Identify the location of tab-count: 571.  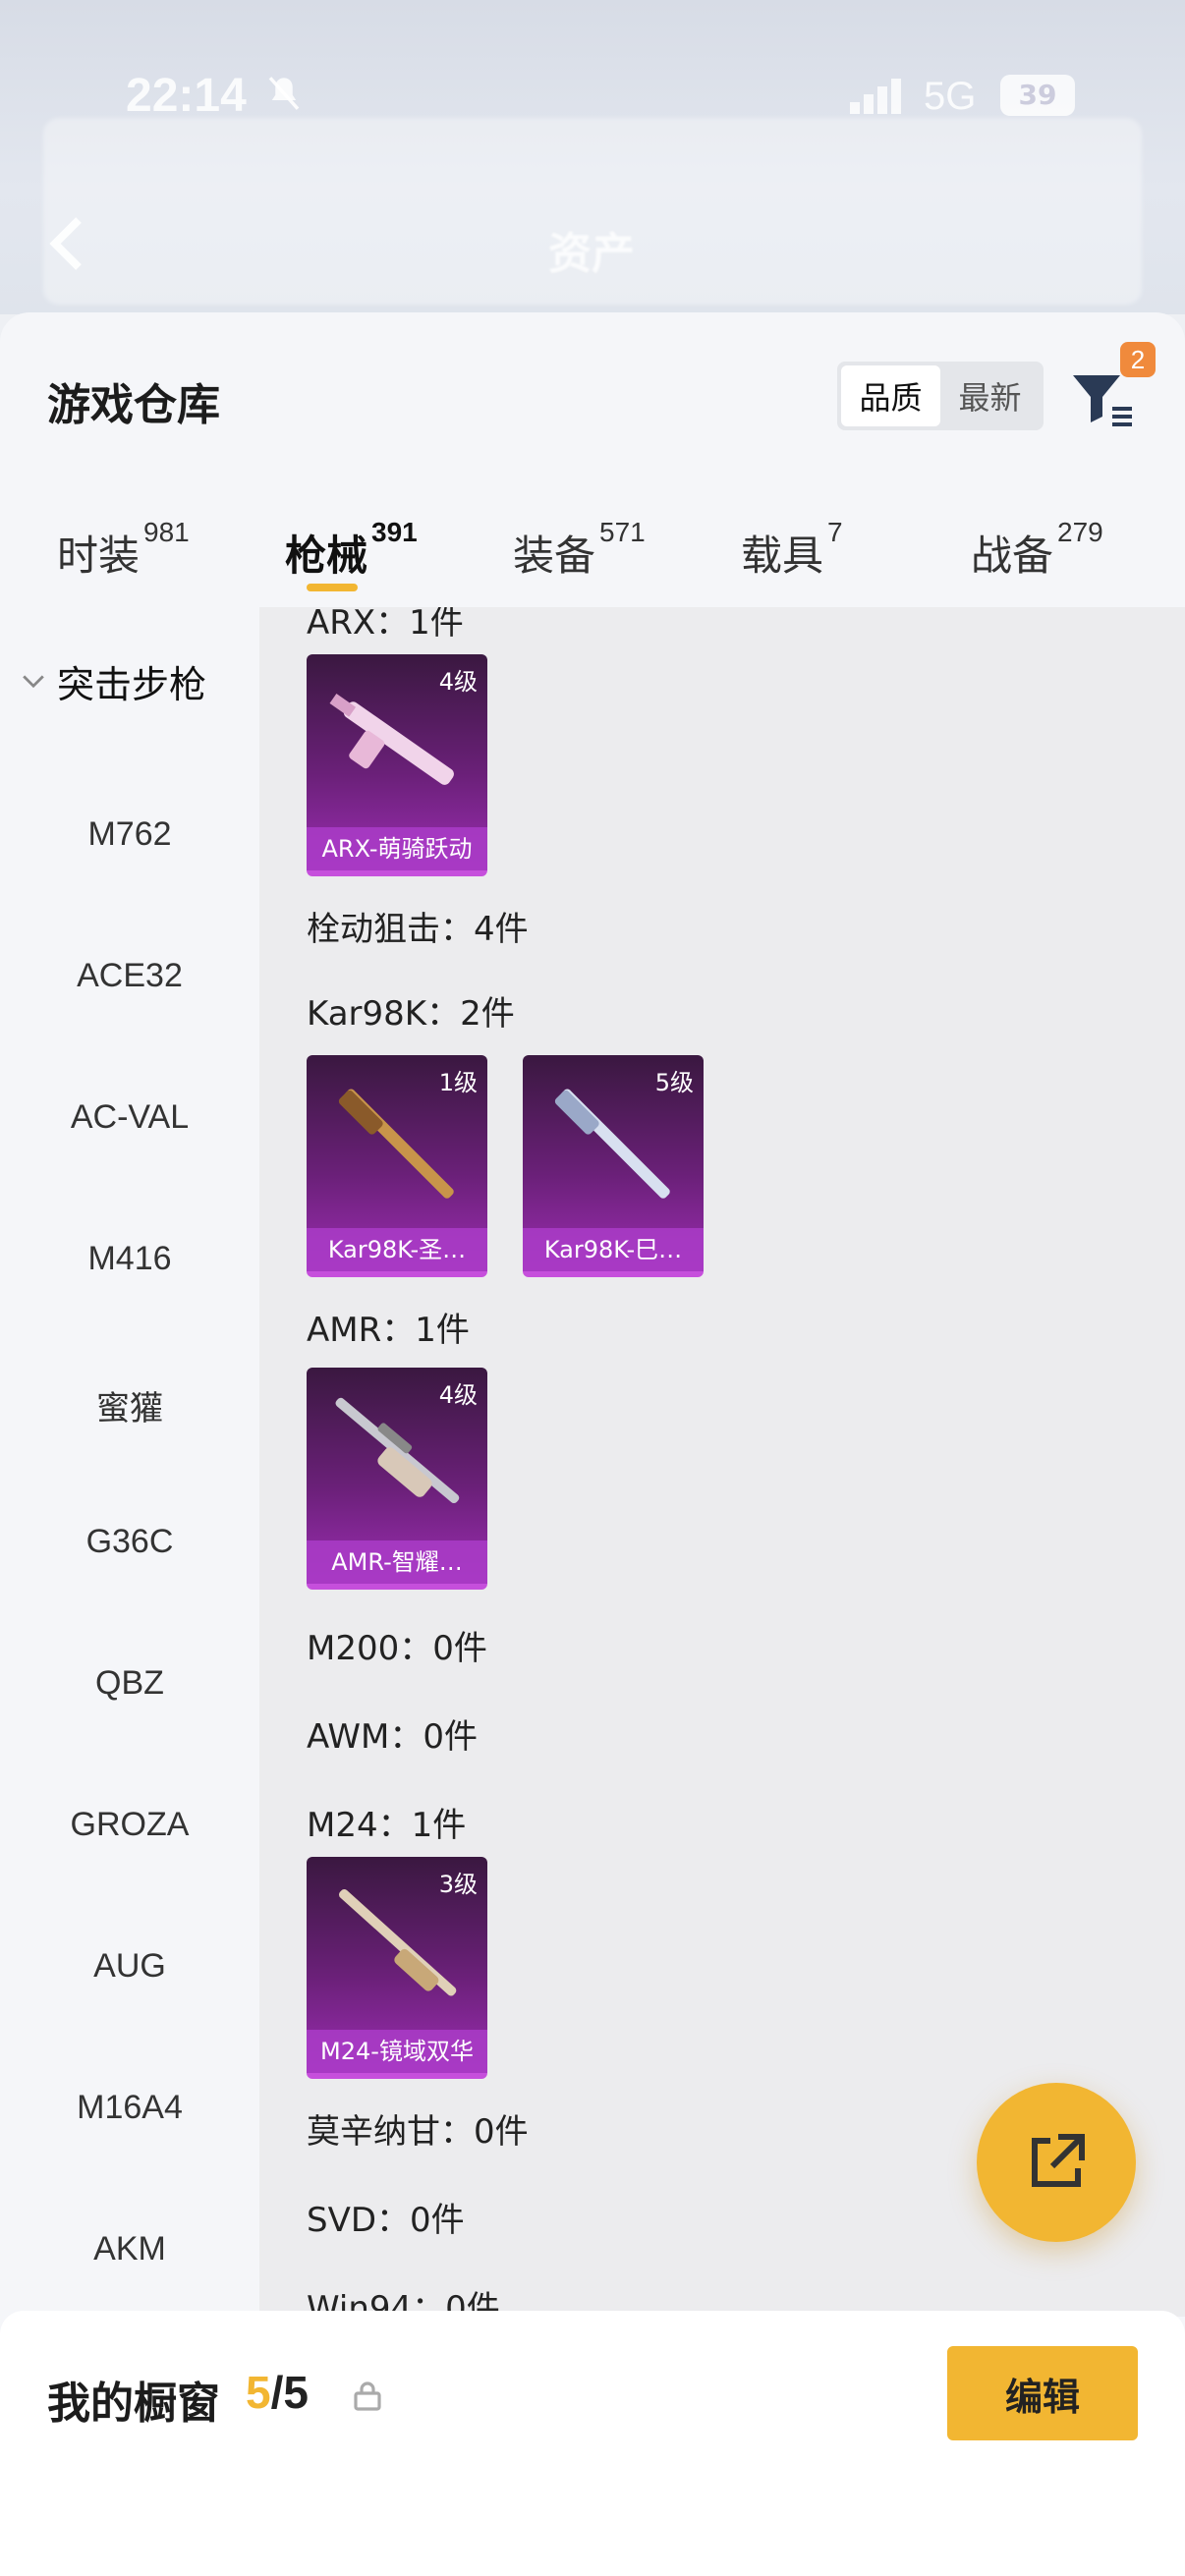
(623, 532).